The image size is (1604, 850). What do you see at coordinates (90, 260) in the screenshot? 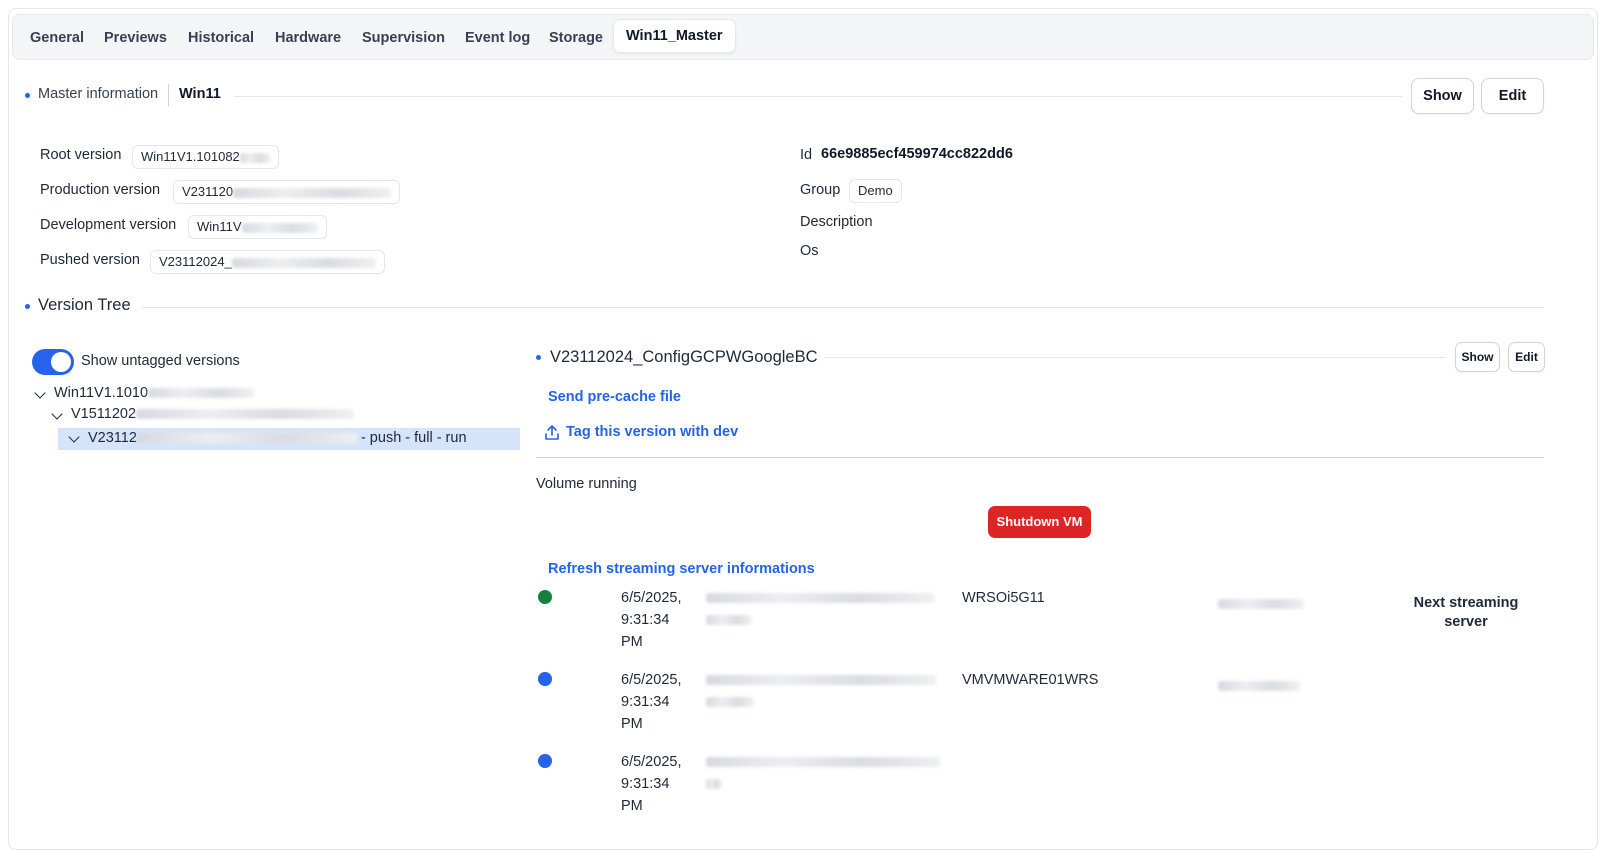
I see `pushed-version-label: Pushed version` at bounding box center [90, 260].